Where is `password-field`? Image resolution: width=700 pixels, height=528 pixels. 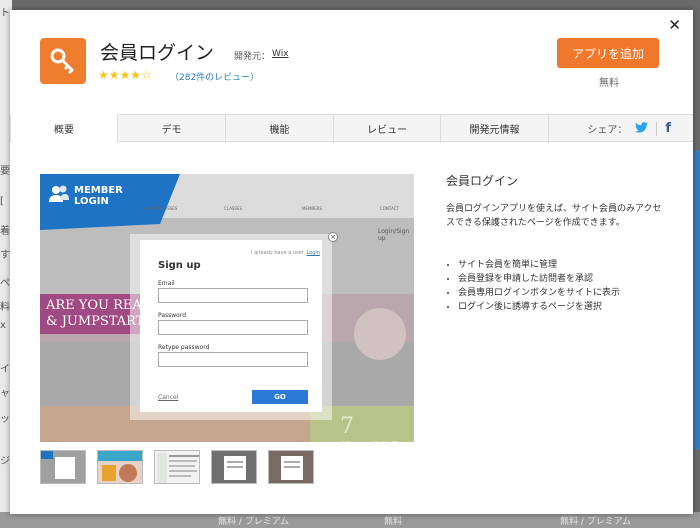
password-field is located at coordinates (233, 327).